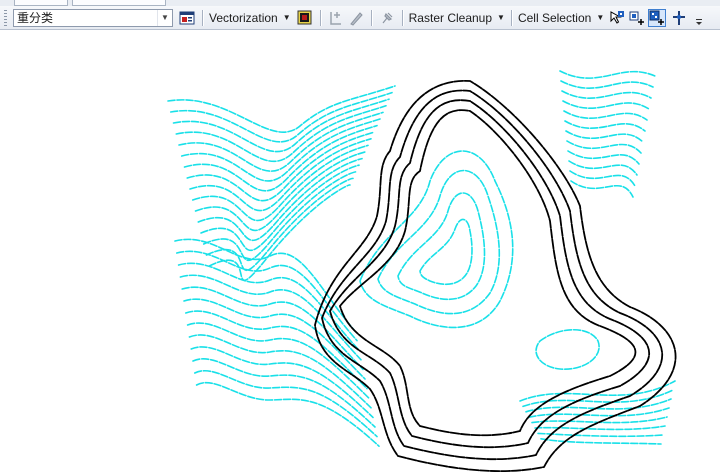 This screenshot has height=476, width=720. What do you see at coordinates (637, 18) in the screenshot?
I see `add-cells-icon` at bounding box center [637, 18].